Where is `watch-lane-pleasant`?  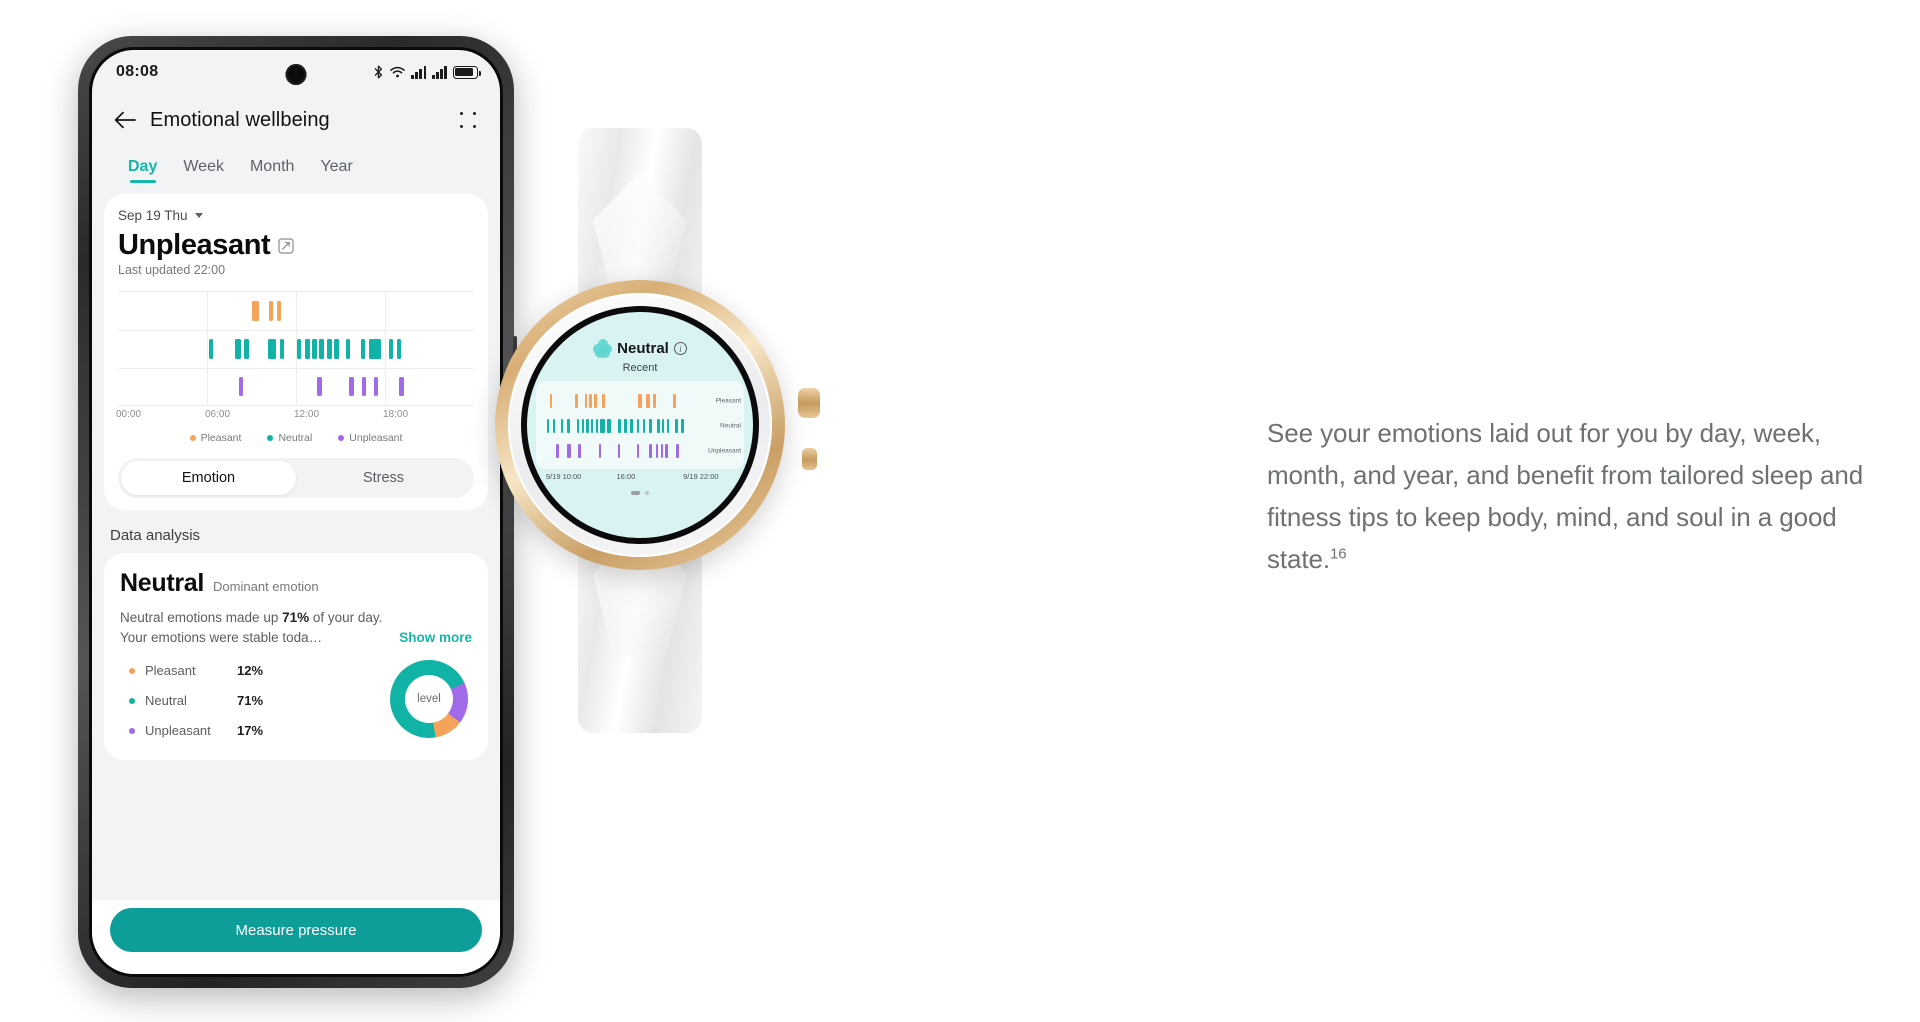 watch-lane-pleasant is located at coordinates (621, 401).